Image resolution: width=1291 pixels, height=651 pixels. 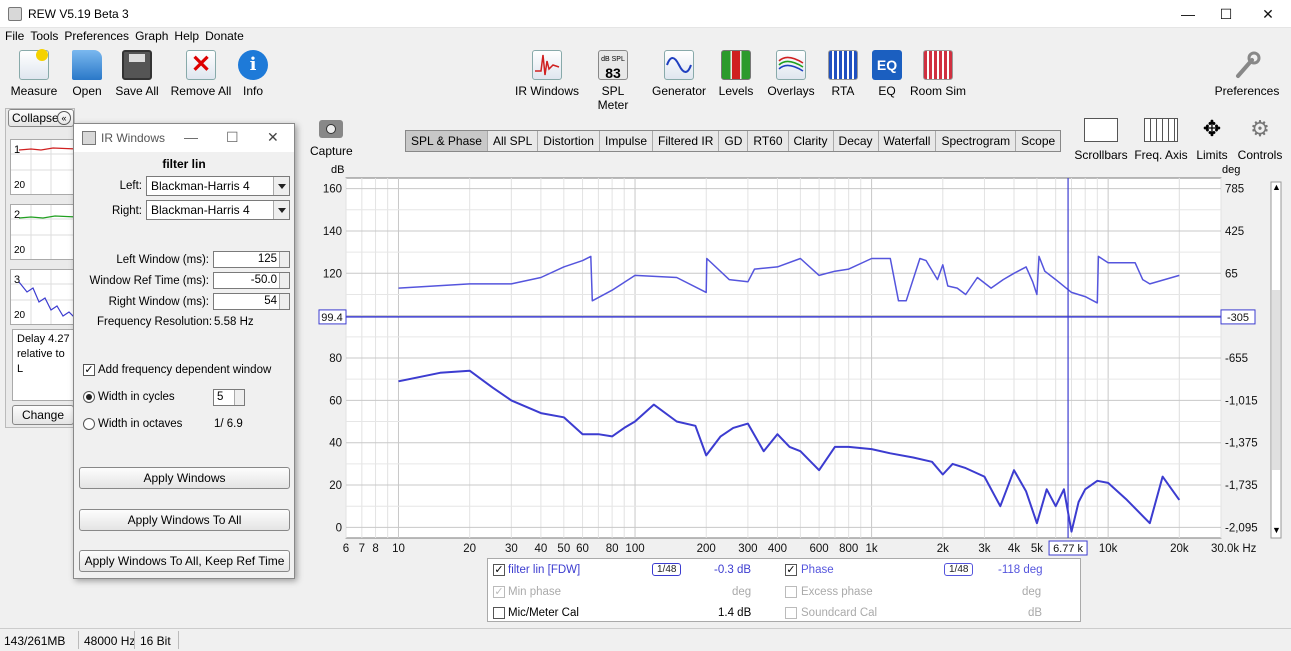 I want to click on freq-axis-button: Freq. Axis, so click(x=1161, y=140).